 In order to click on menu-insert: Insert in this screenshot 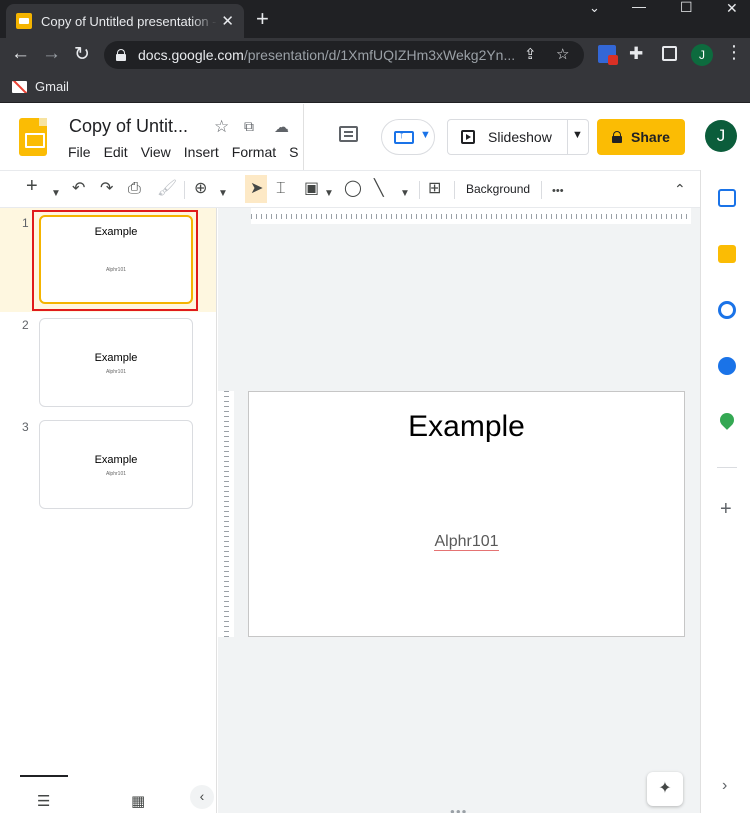, I will do `click(201, 152)`.